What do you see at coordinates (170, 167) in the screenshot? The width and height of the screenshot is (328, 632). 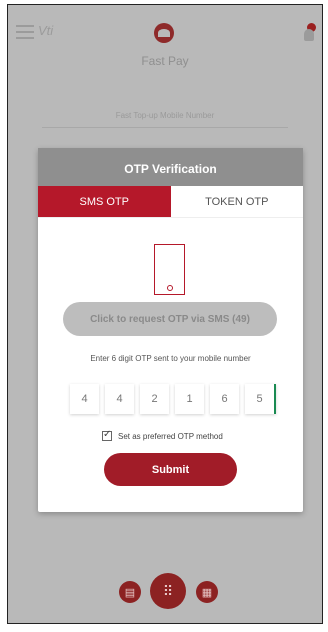 I see `dialog-title: OTP Verification` at bounding box center [170, 167].